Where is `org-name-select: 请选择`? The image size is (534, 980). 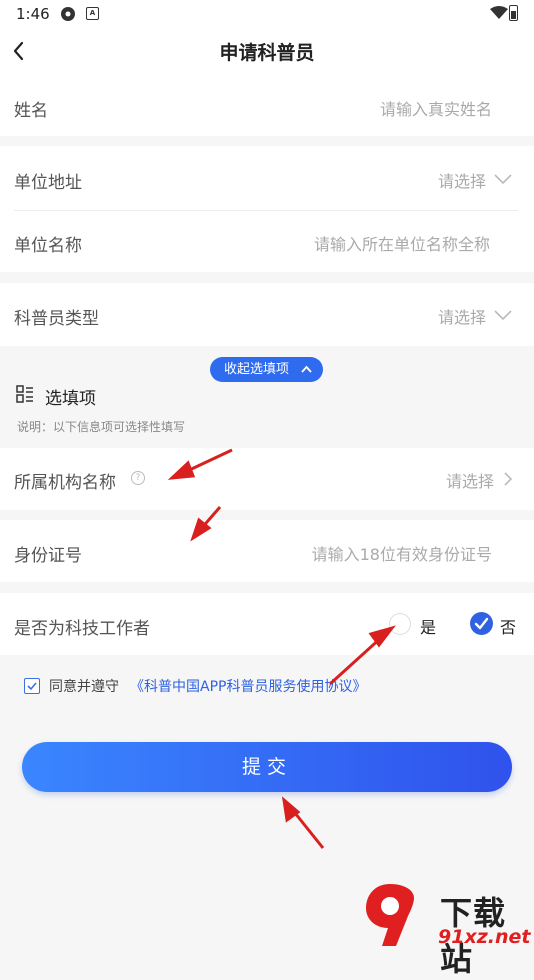
org-name-select: 请选择 is located at coordinates (470, 480).